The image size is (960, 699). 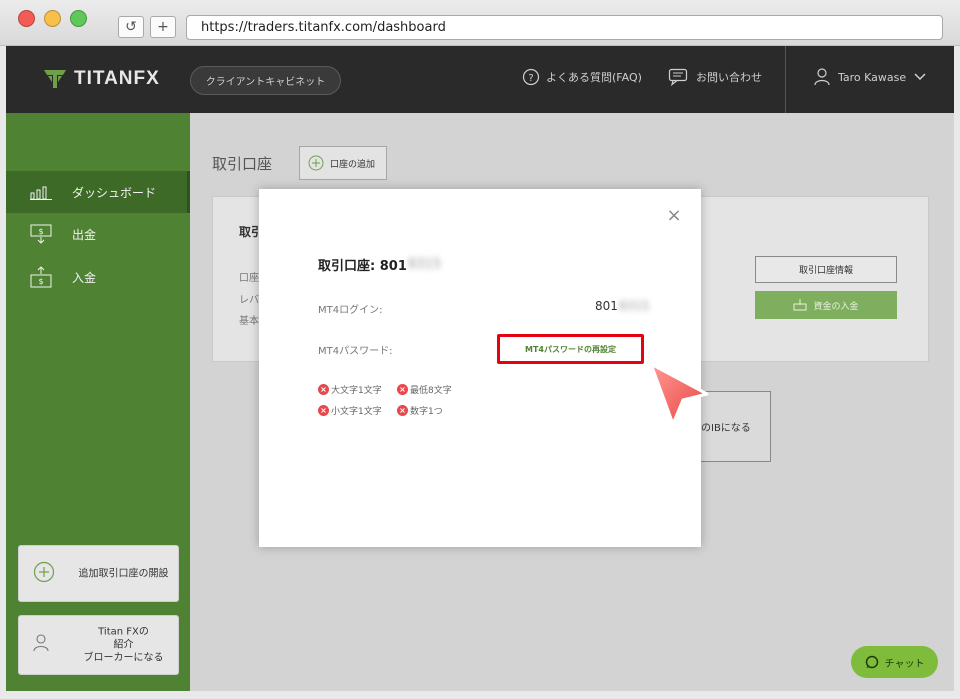 I want to click on maximize-window-button, so click(x=78, y=18).